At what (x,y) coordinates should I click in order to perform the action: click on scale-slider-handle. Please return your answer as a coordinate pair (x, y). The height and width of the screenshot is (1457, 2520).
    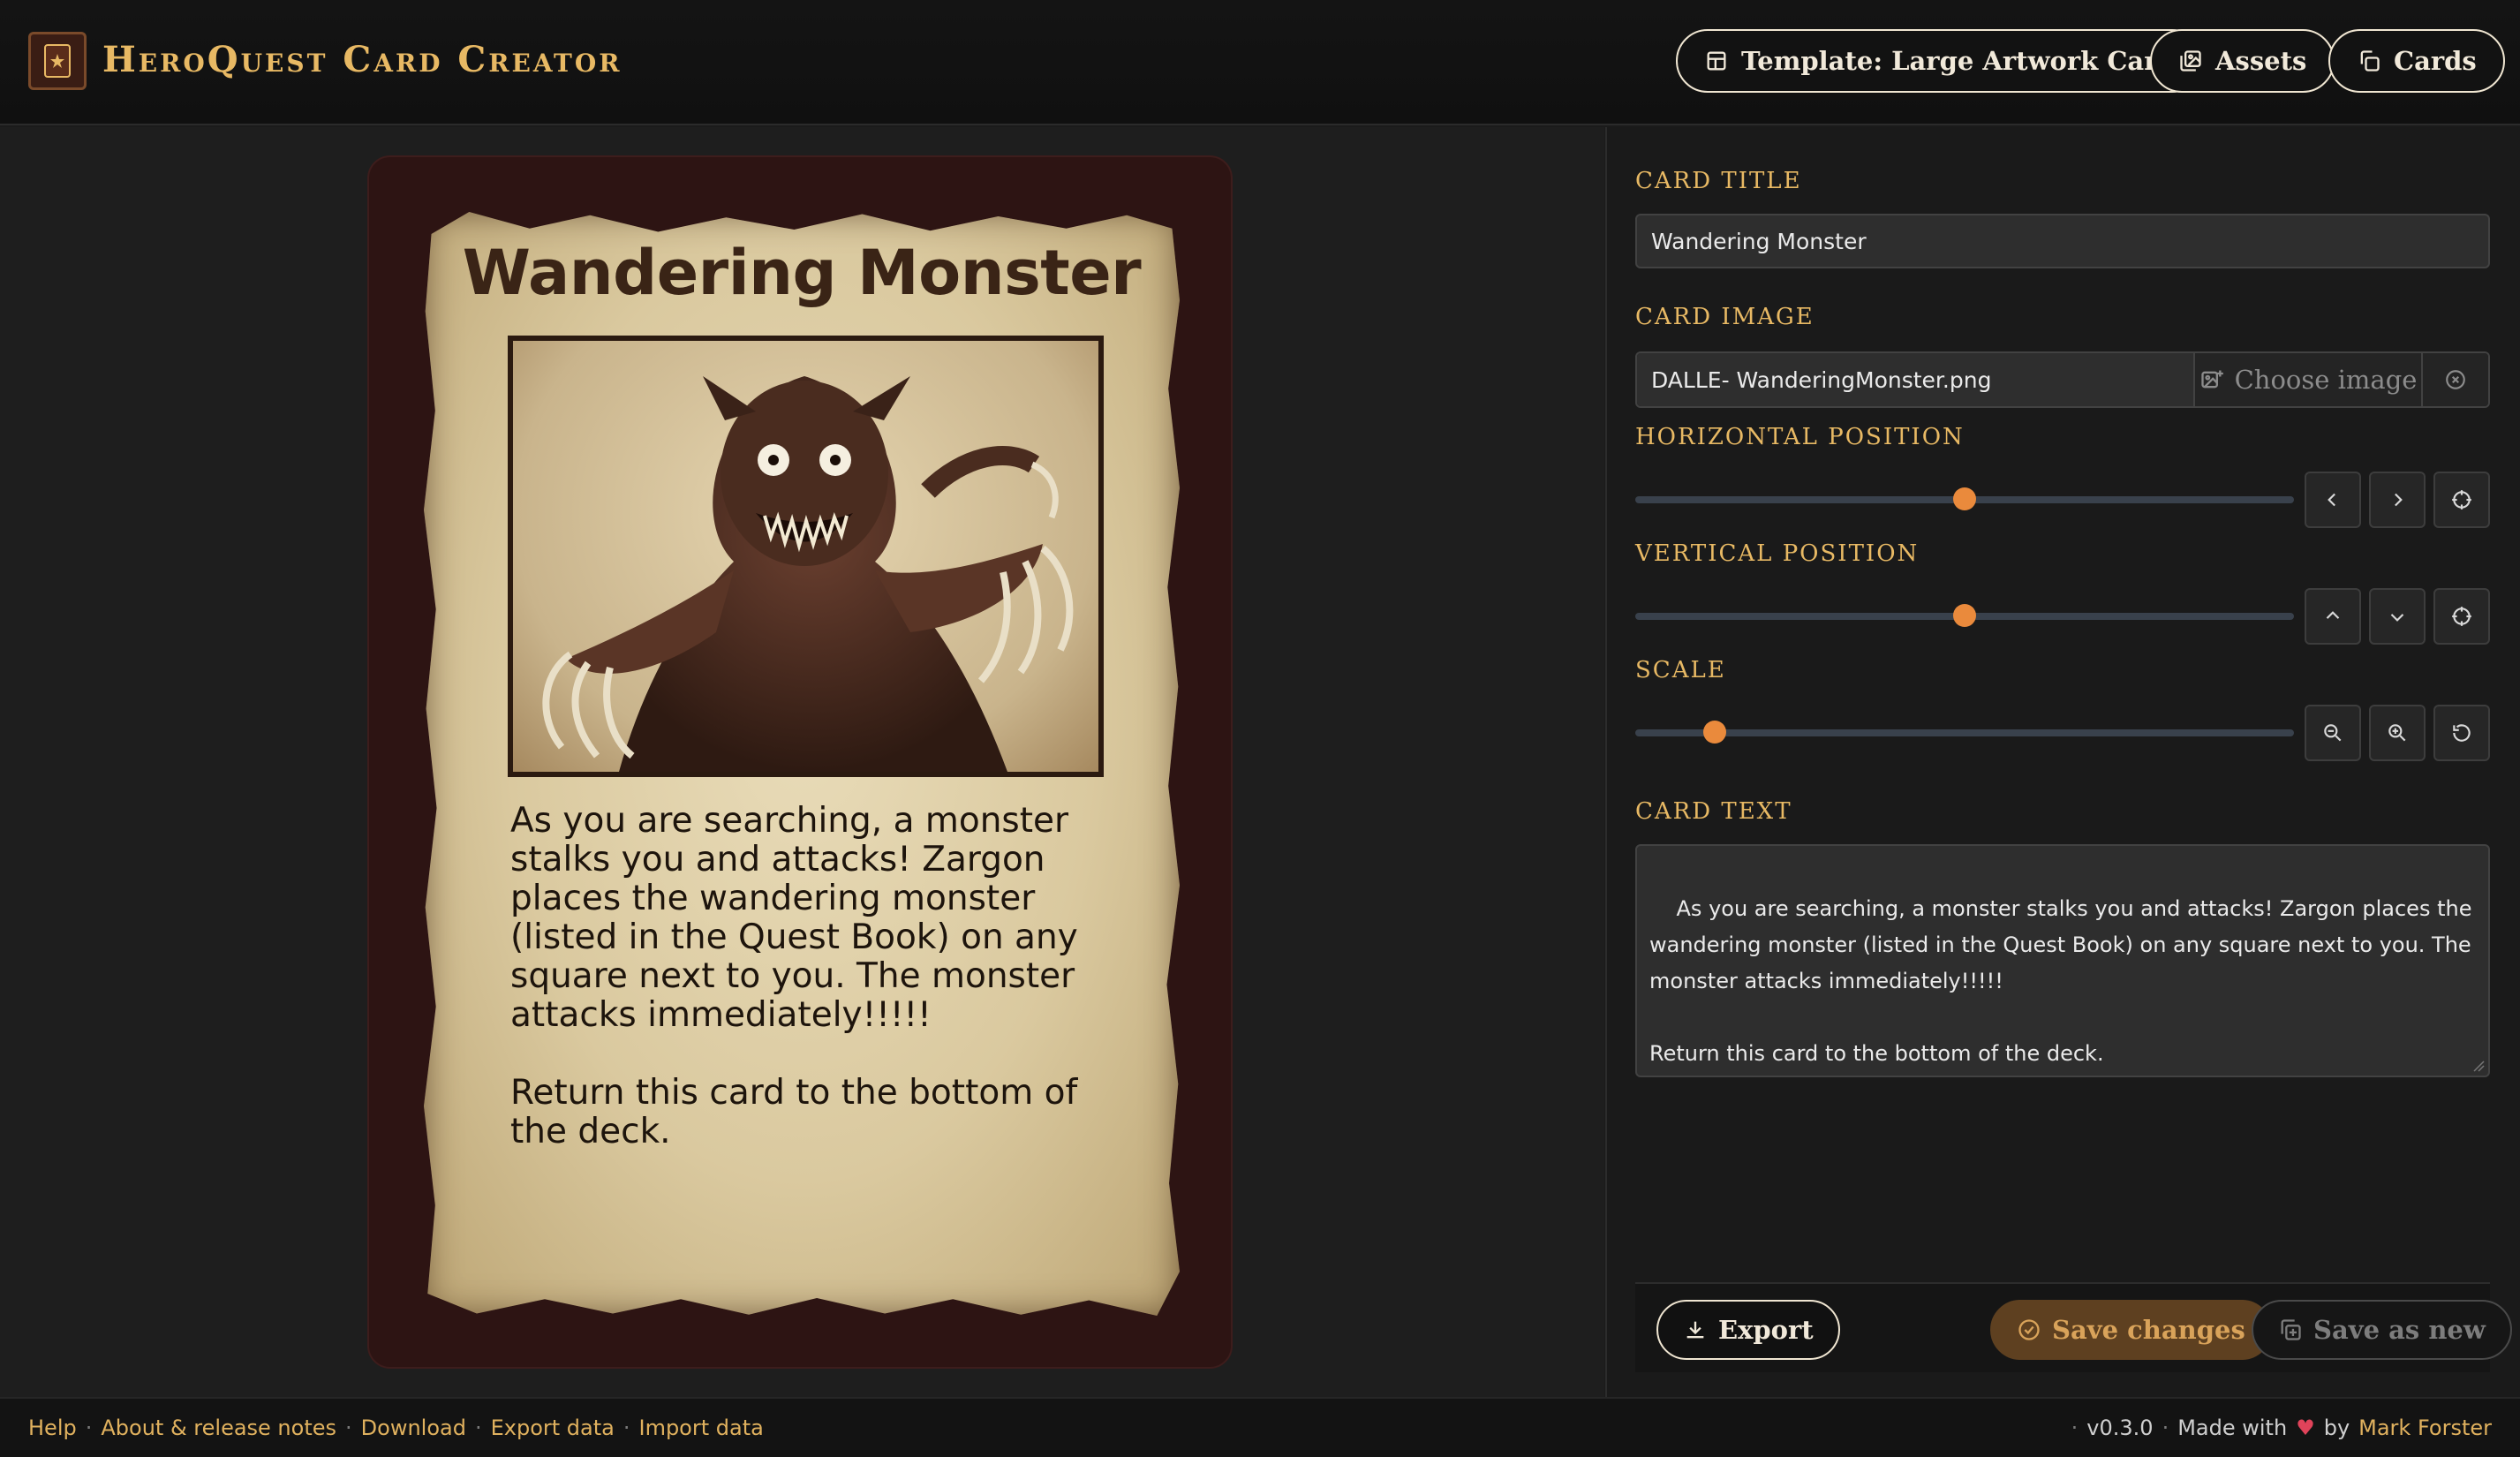
    Looking at the image, I should click on (1714, 732).